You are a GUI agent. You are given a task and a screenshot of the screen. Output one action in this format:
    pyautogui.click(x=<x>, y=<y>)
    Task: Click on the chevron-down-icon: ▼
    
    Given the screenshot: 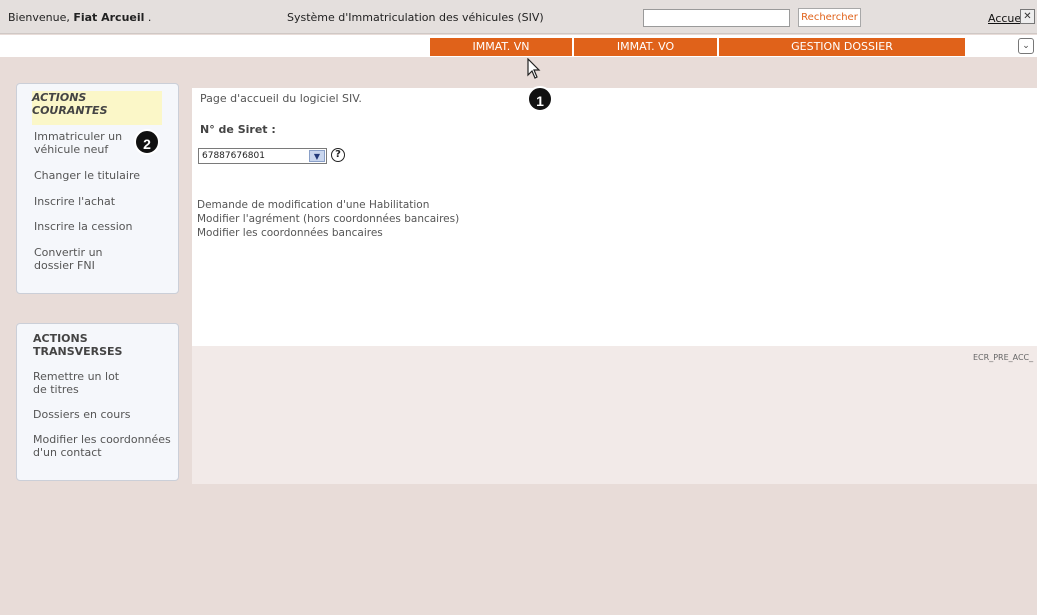 What is the action you would take?
    pyautogui.click(x=317, y=156)
    